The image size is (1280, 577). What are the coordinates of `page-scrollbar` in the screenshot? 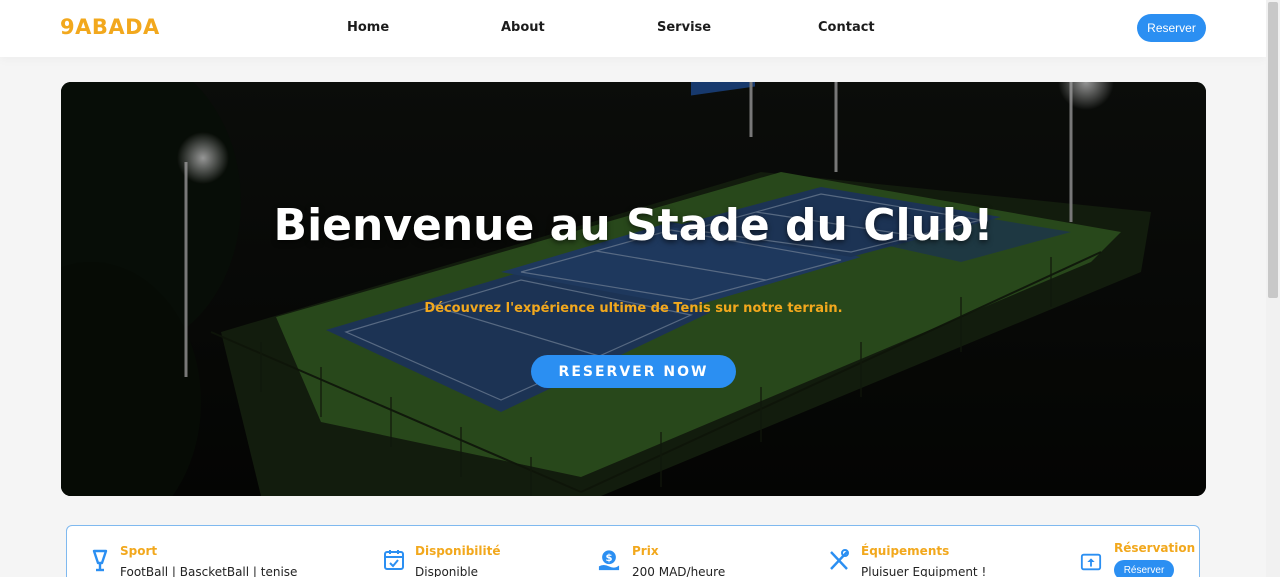 It's located at (1273, 288).